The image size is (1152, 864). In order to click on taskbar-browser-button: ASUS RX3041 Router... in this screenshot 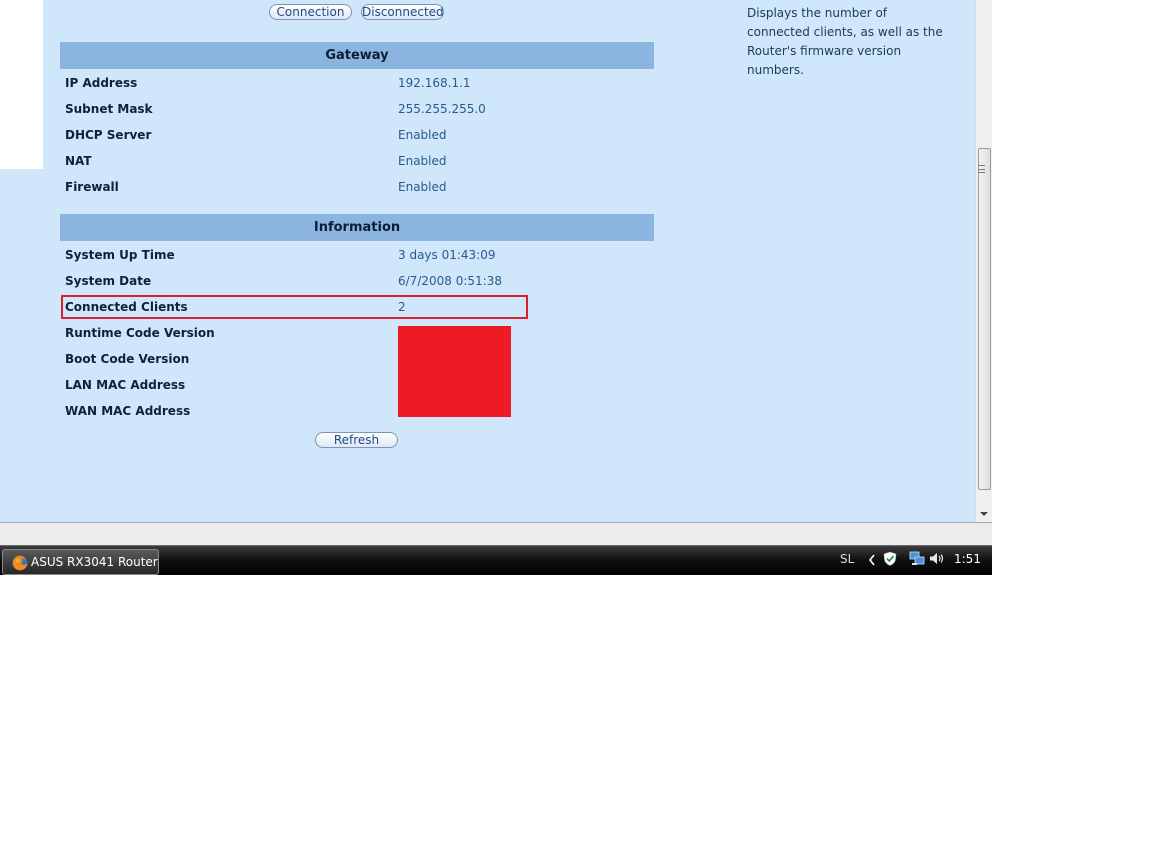, I will do `click(80, 562)`.